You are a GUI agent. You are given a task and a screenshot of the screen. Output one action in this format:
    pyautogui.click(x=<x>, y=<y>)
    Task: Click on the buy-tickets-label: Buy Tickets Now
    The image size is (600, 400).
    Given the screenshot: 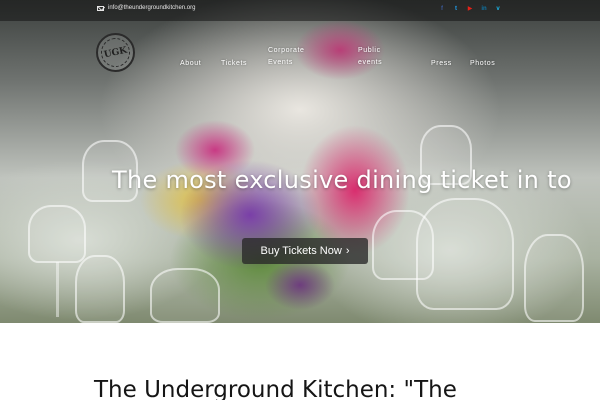 What is the action you would take?
    pyautogui.click(x=301, y=251)
    